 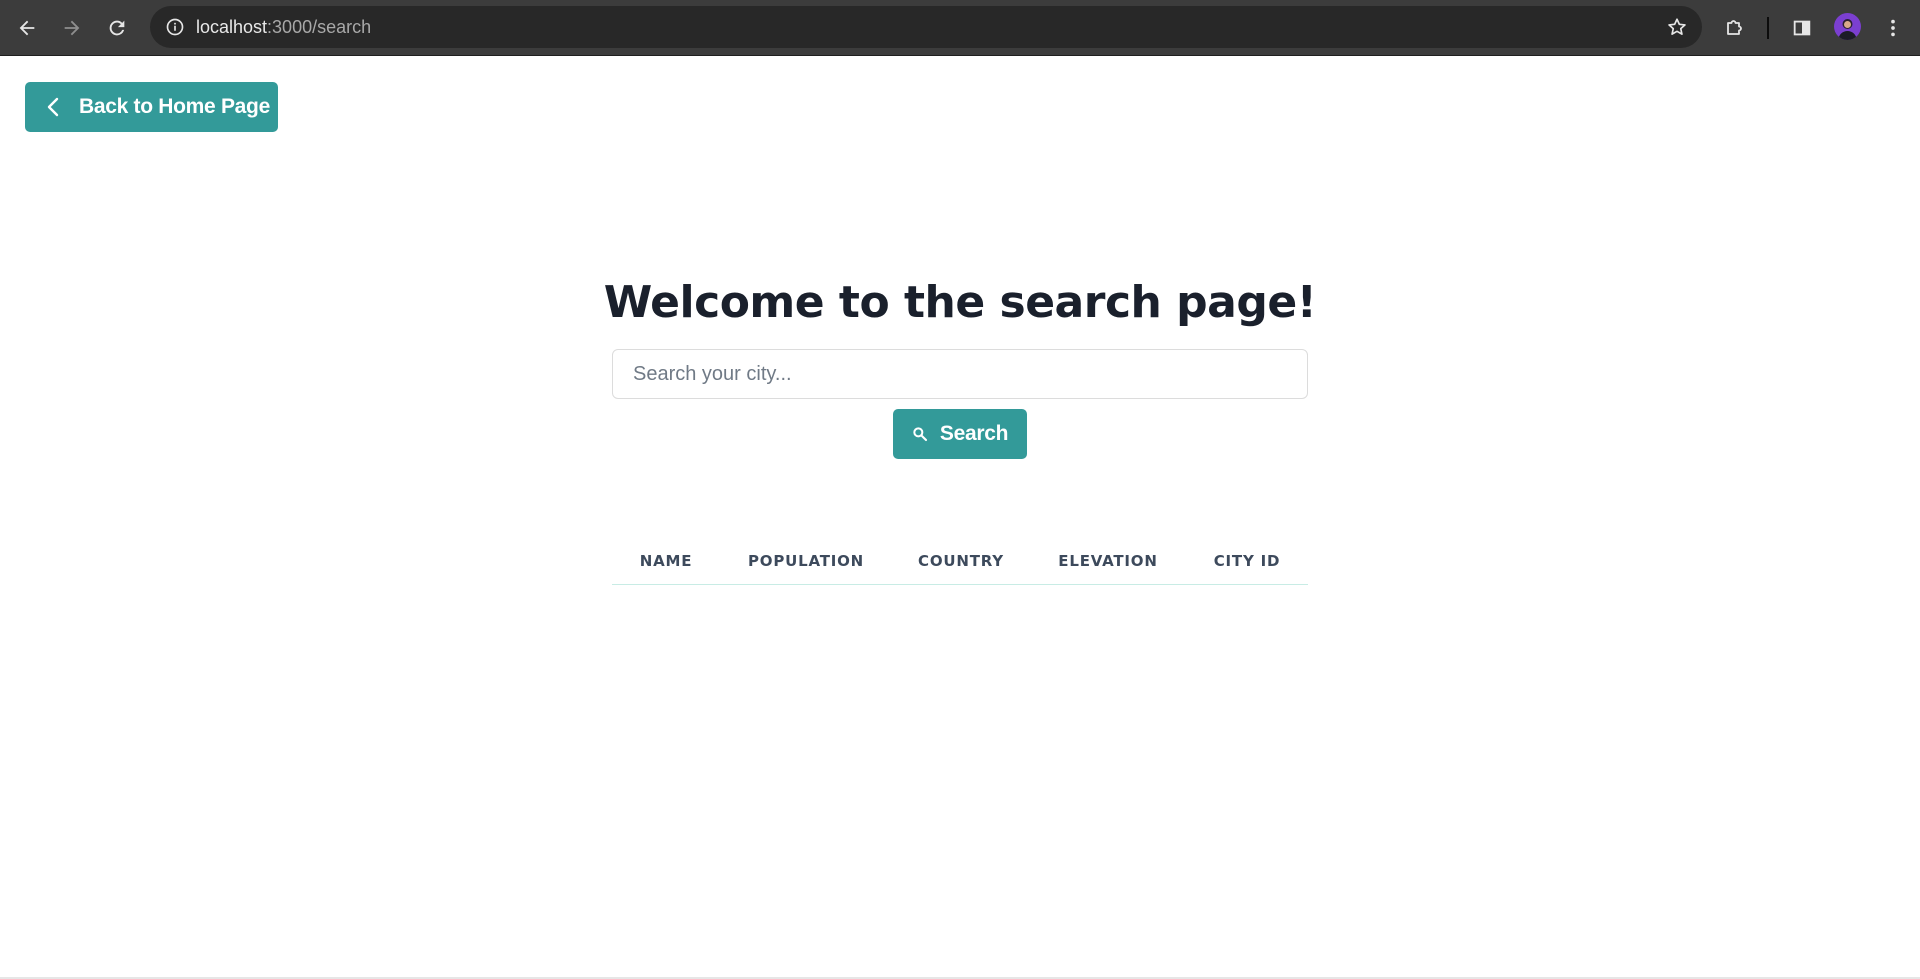 I want to click on back-to-home-label: Back to Home Page, so click(x=174, y=106).